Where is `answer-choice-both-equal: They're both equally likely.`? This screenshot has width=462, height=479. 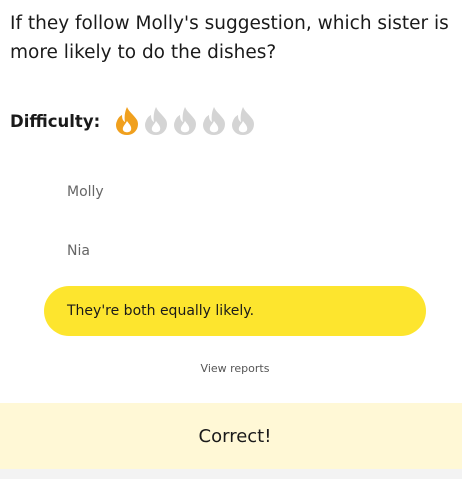 answer-choice-both-equal: They're both equally likely. is located at coordinates (235, 311).